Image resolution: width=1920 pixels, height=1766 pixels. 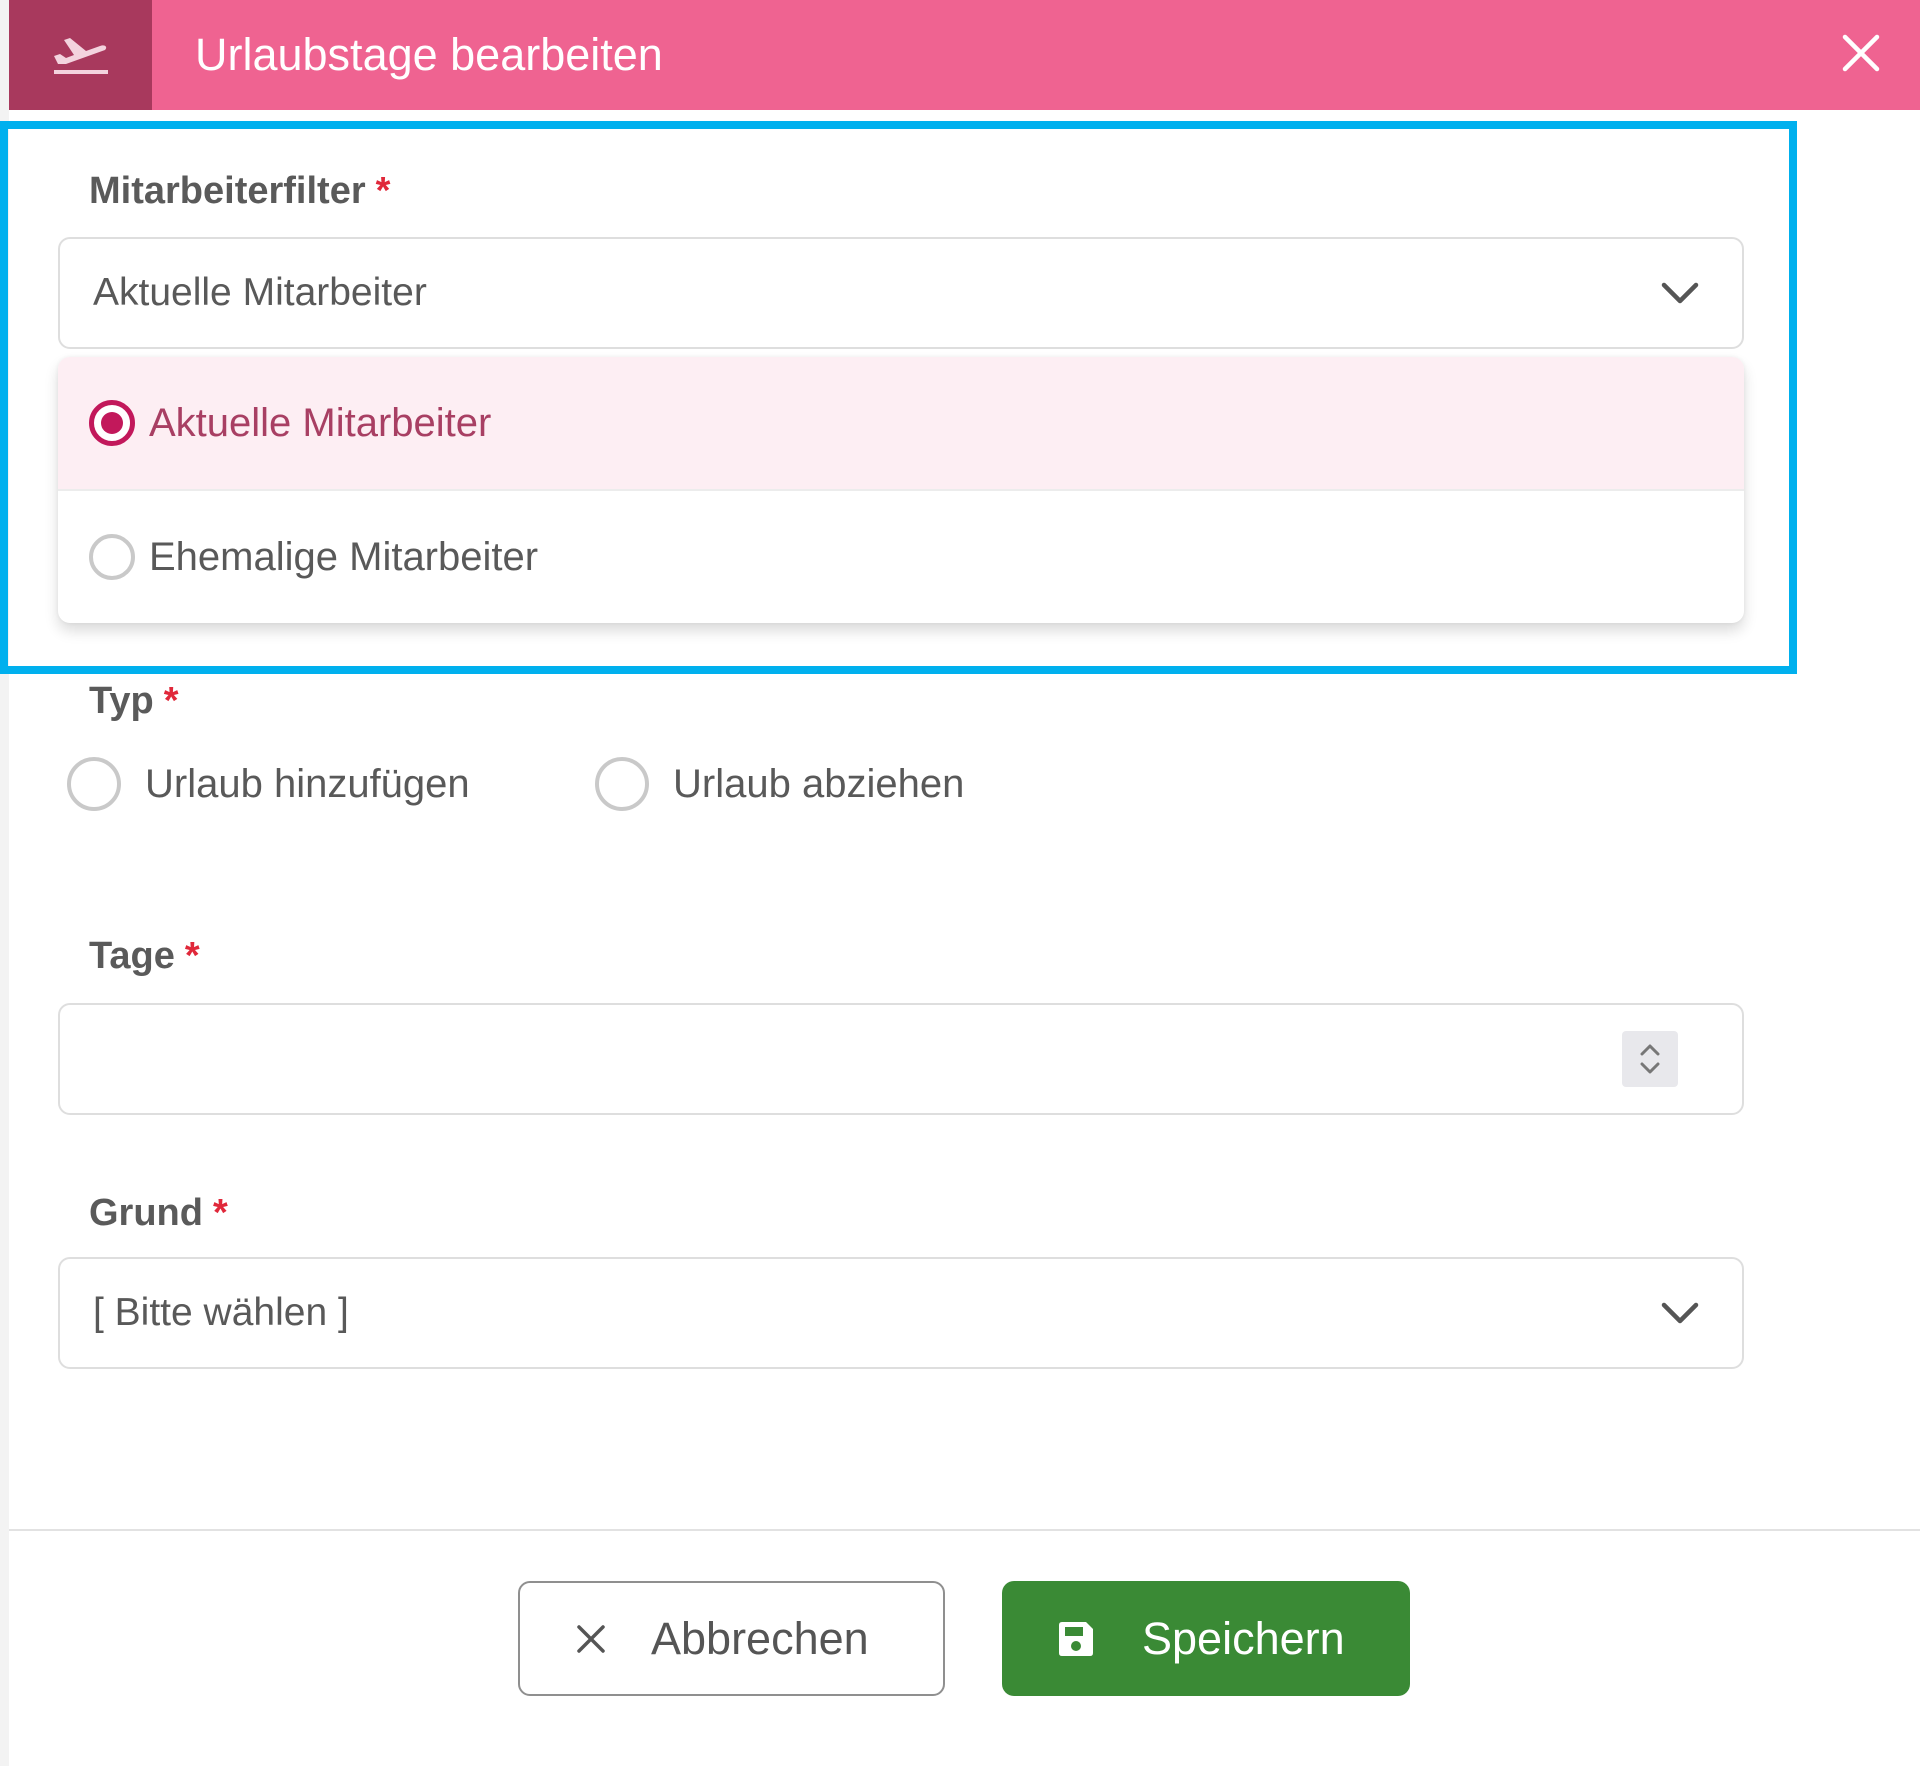 I want to click on type-option-subtract: Urlaub abziehen, so click(x=779, y=784).